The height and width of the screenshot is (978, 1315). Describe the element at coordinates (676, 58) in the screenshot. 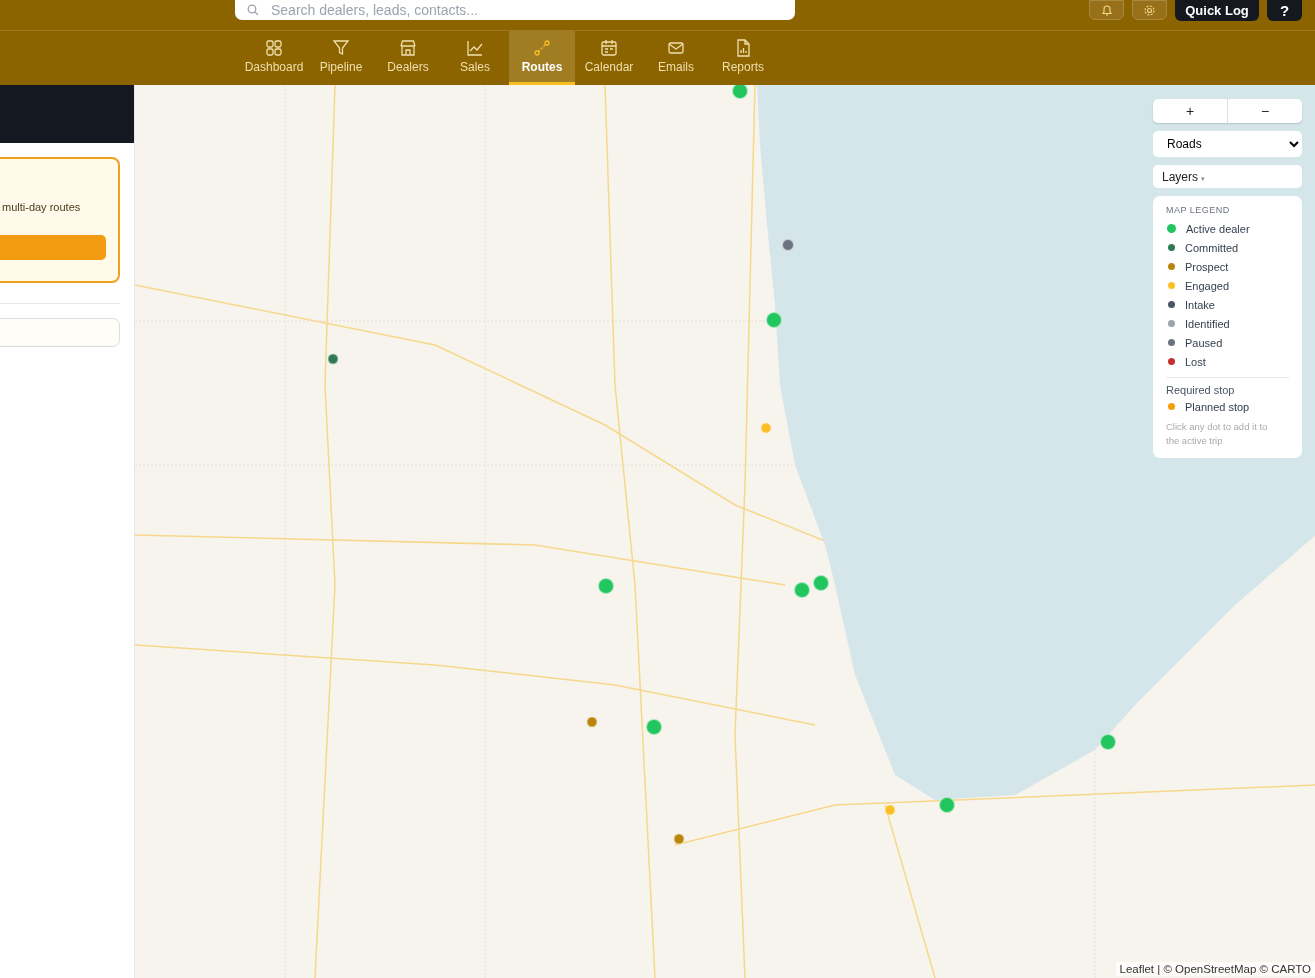

I see `nav-tab: Emails` at that location.